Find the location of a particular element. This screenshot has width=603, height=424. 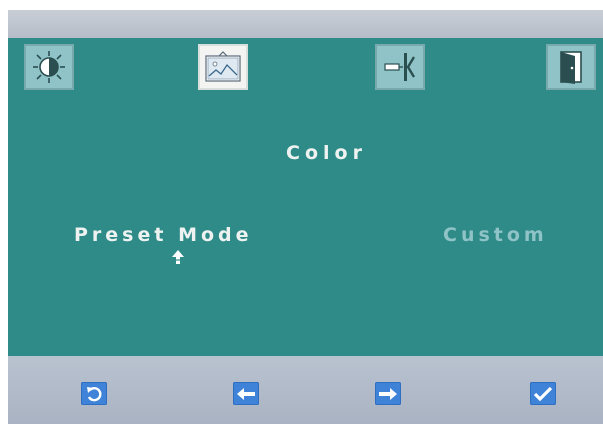

tab-exit is located at coordinates (571, 67).